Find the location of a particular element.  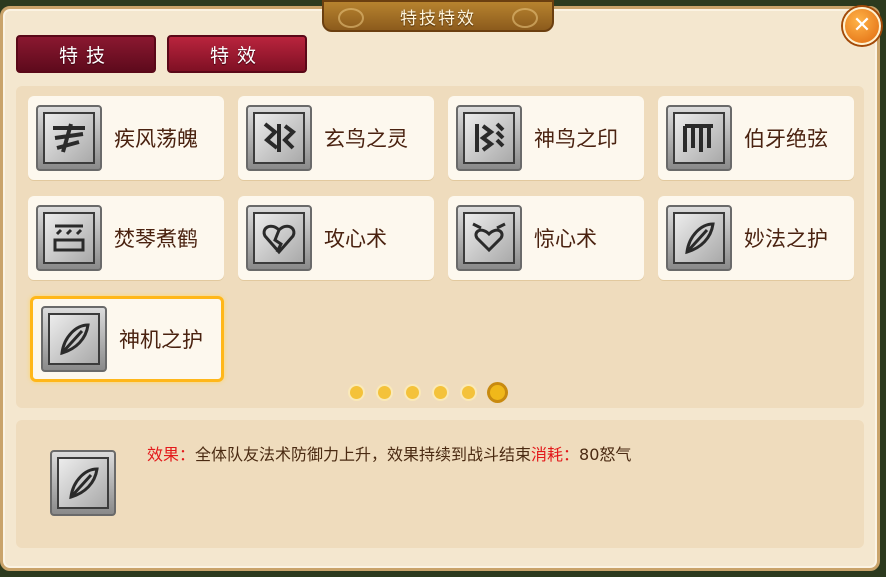

pagination-dots is located at coordinates (427, 392).